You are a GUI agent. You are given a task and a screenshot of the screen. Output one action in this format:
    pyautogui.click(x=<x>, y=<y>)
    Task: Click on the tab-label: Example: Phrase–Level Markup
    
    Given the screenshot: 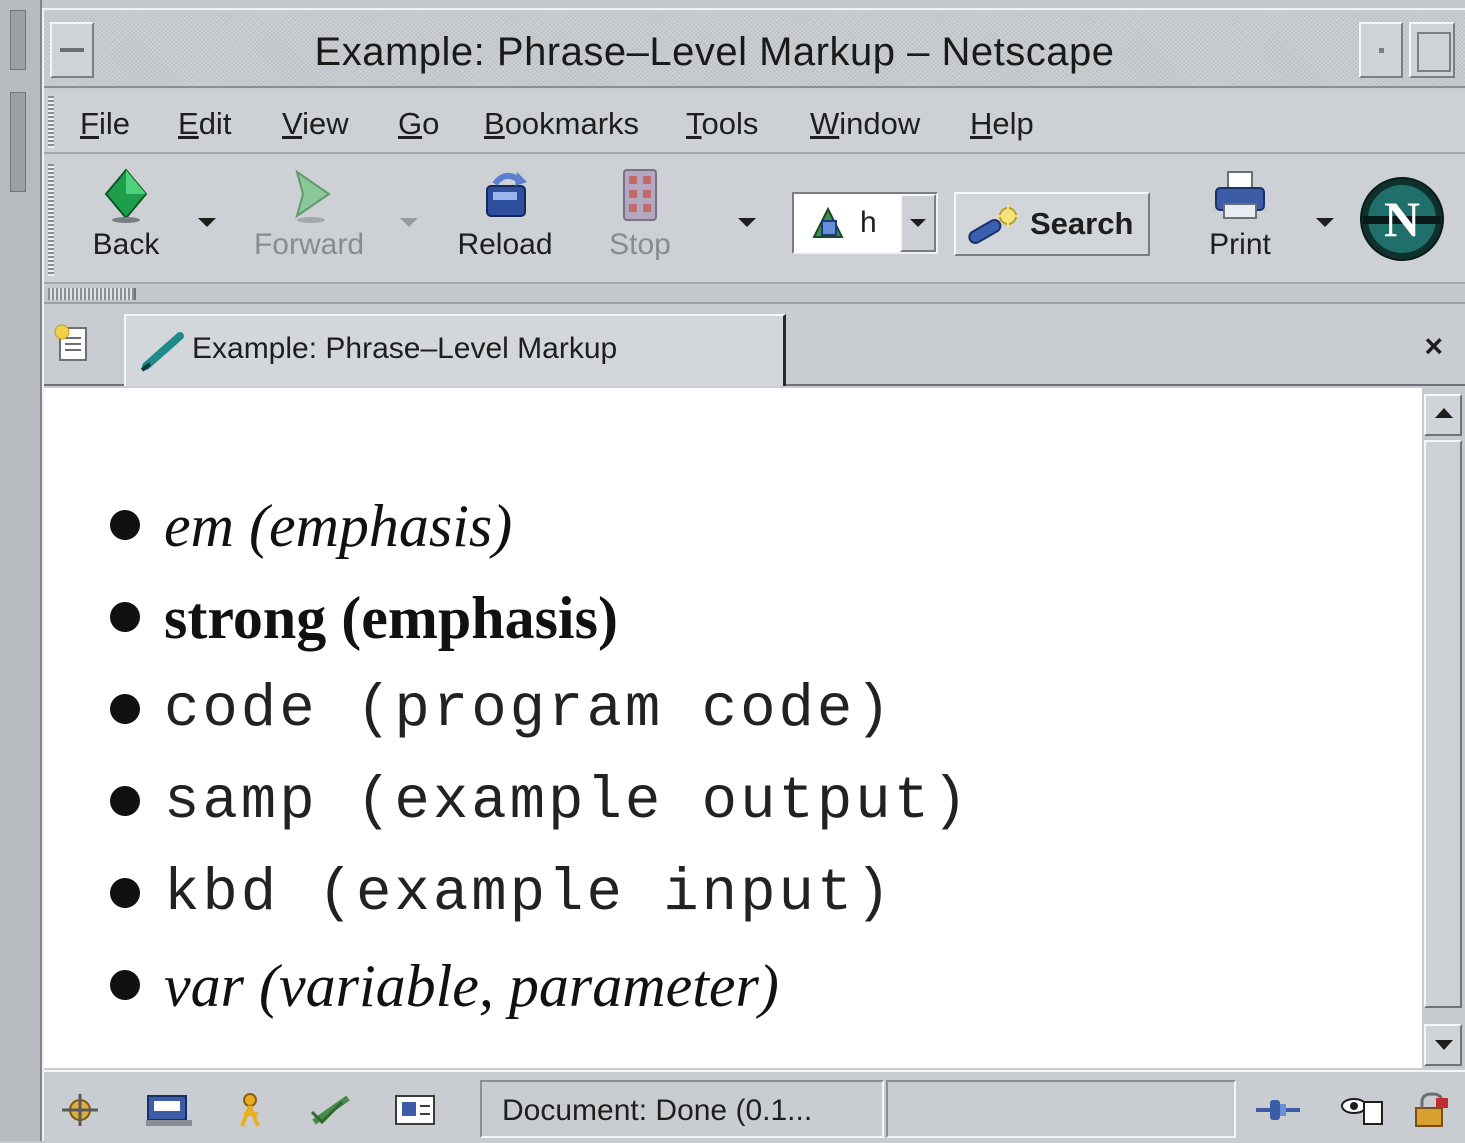 What is the action you would take?
    pyautogui.click(x=405, y=348)
    